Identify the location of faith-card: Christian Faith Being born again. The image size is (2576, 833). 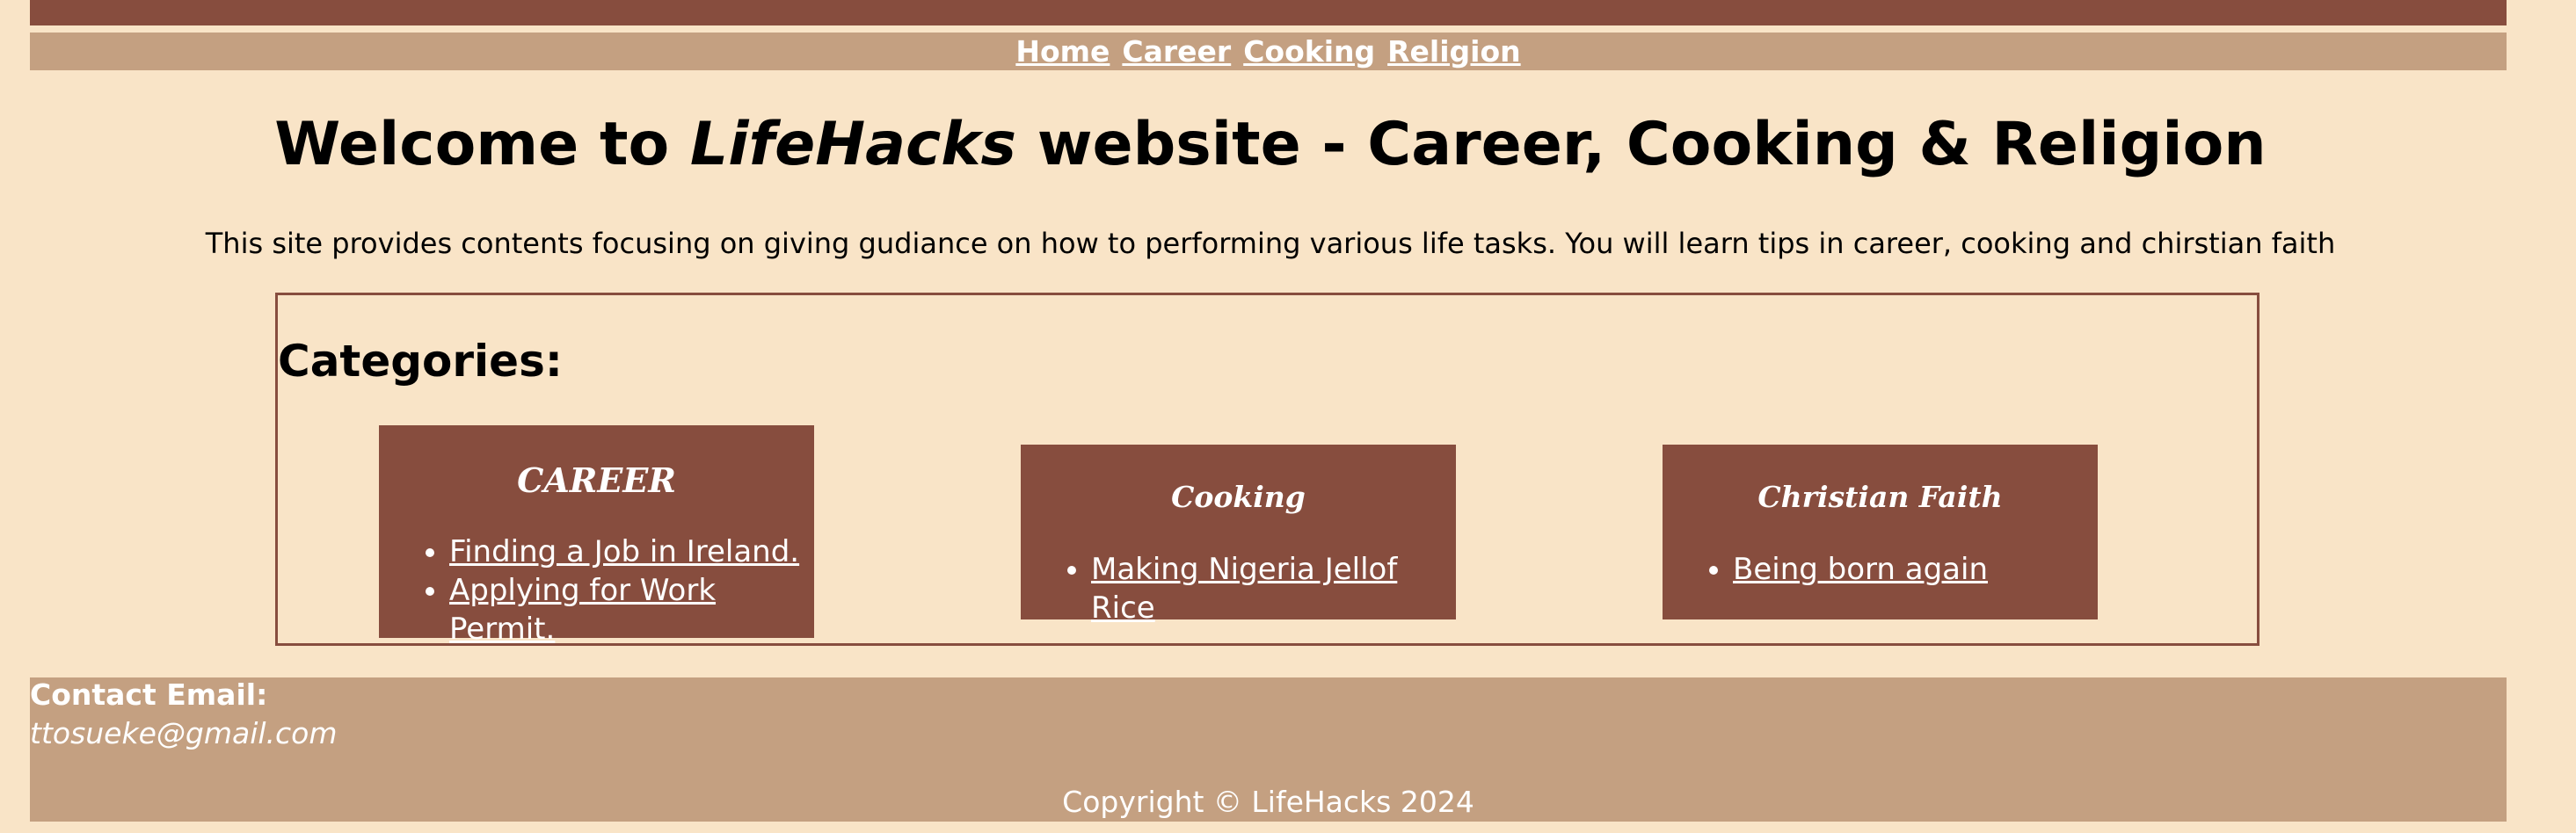
(1880, 532).